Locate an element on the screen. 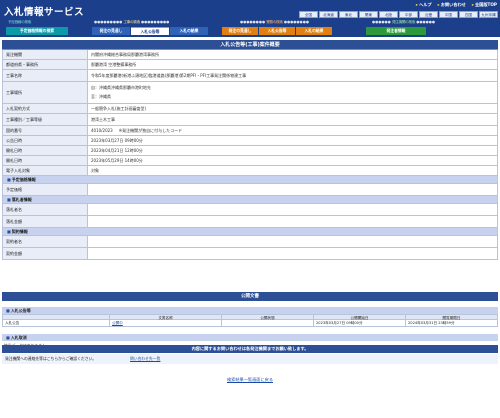 The width and height of the screenshot is (500, 418). label-notice-no: 国的番号 is located at coordinates (45, 130).